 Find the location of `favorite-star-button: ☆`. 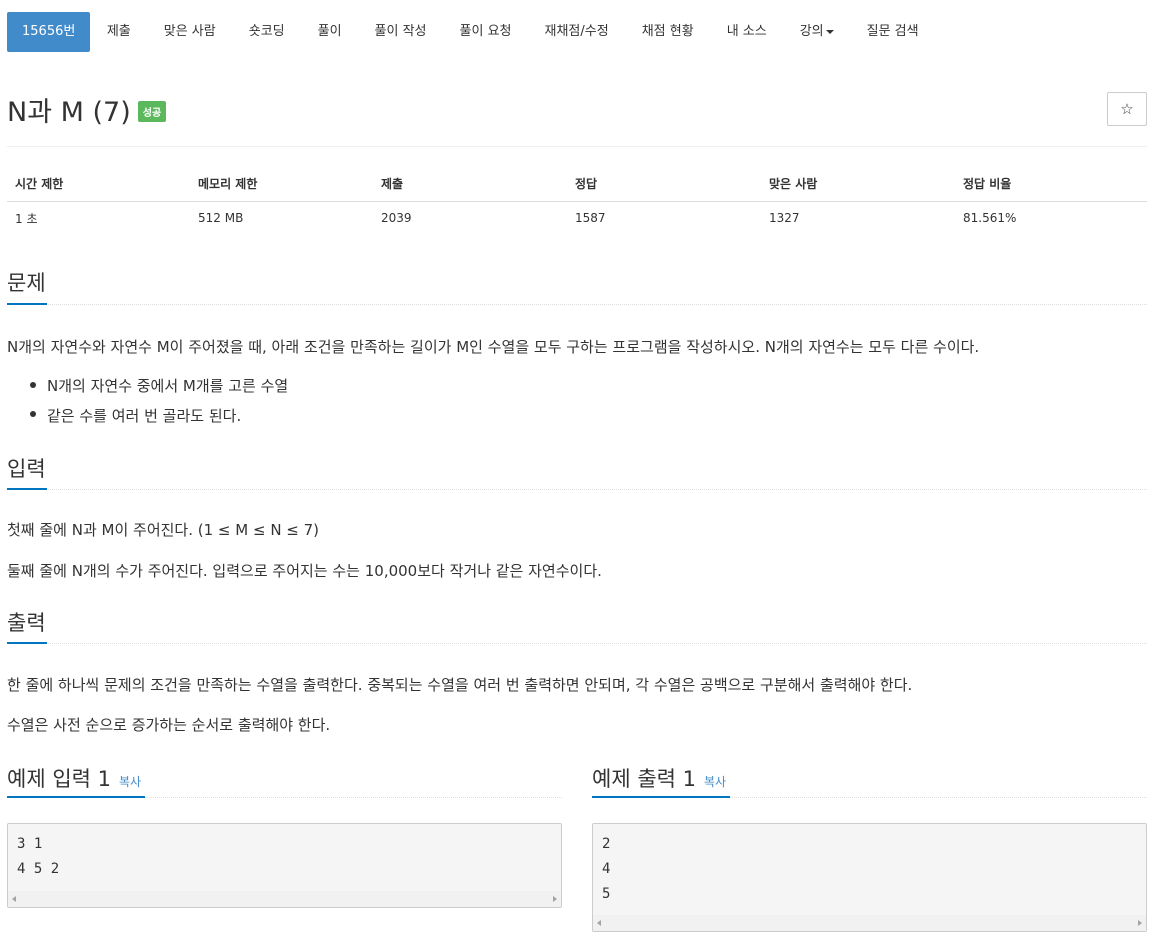

favorite-star-button: ☆ is located at coordinates (1127, 109).